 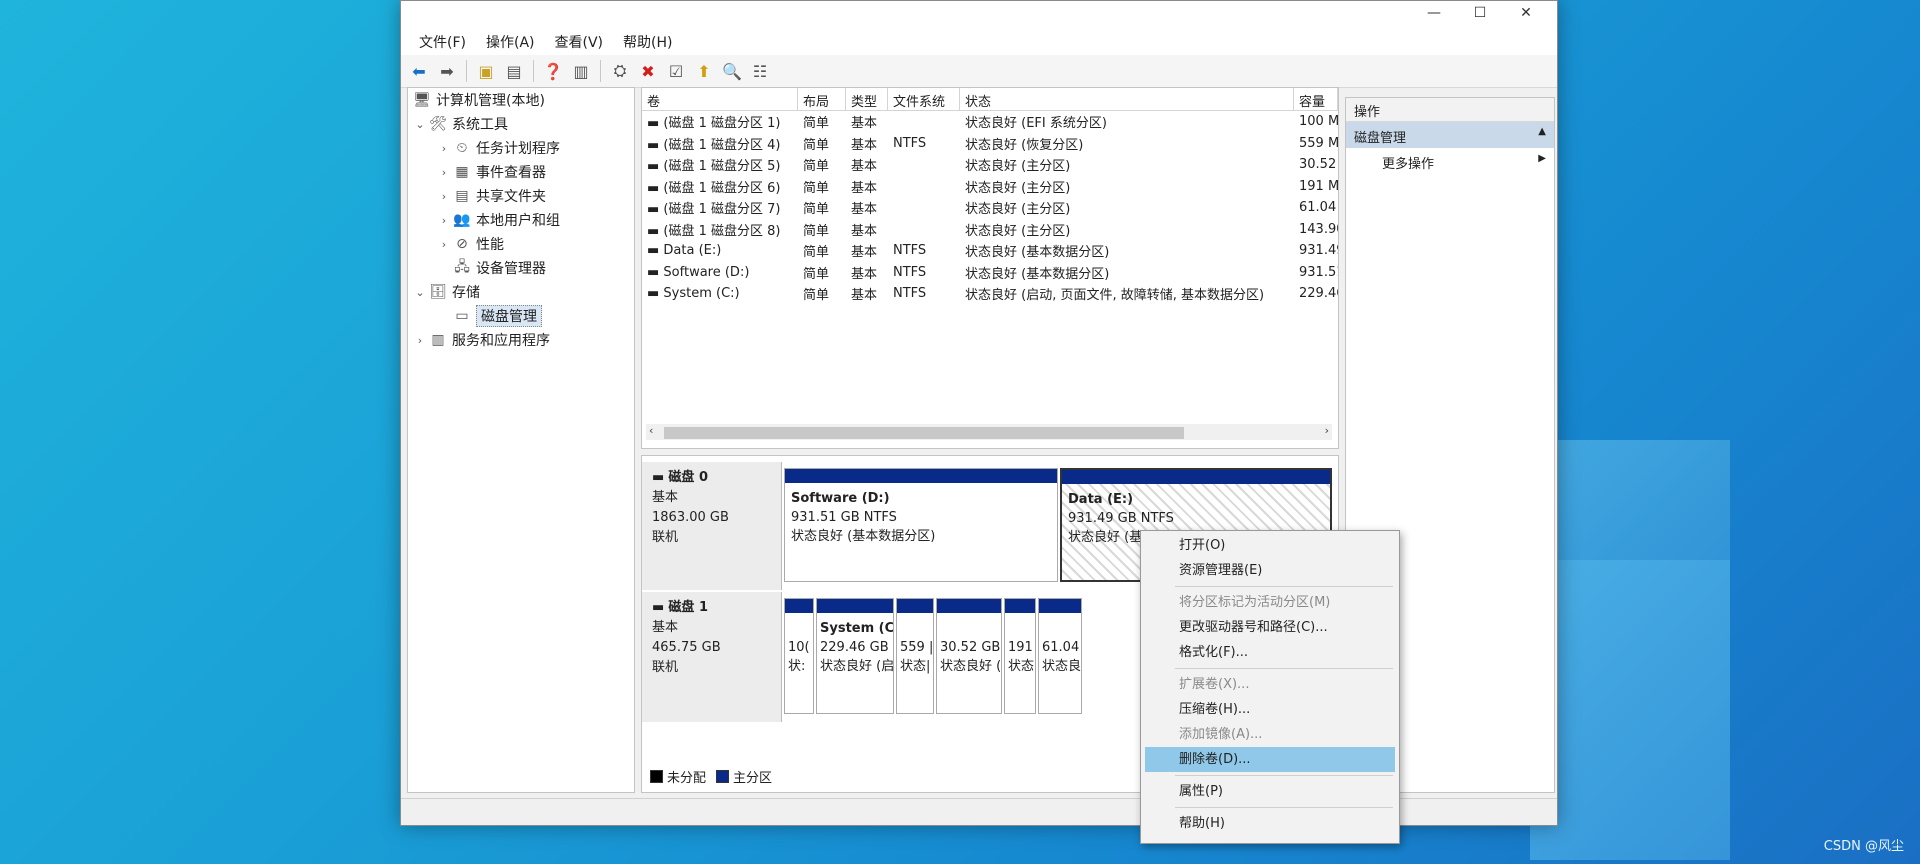 What do you see at coordinates (990, 144) in the screenshot?
I see `volume-row: ▬ (磁盘 1 磁盘分区 4) 简单 基本 NTFS 状态良好 (恢复分区) 559 ME` at bounding box center [990, 144].